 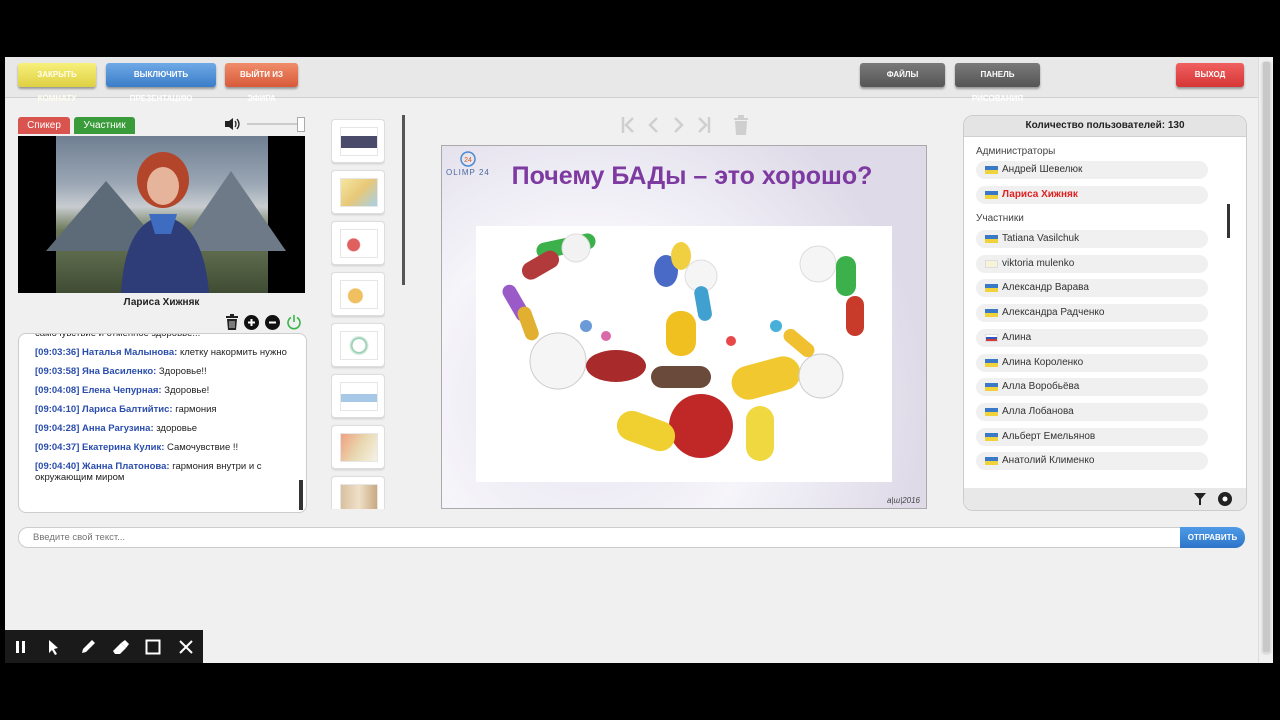 What do you see at coordinates (1092, 362) in the screenshot?
I see `user-list-item: Алина Короленко` at bounding box center [1092, 362].